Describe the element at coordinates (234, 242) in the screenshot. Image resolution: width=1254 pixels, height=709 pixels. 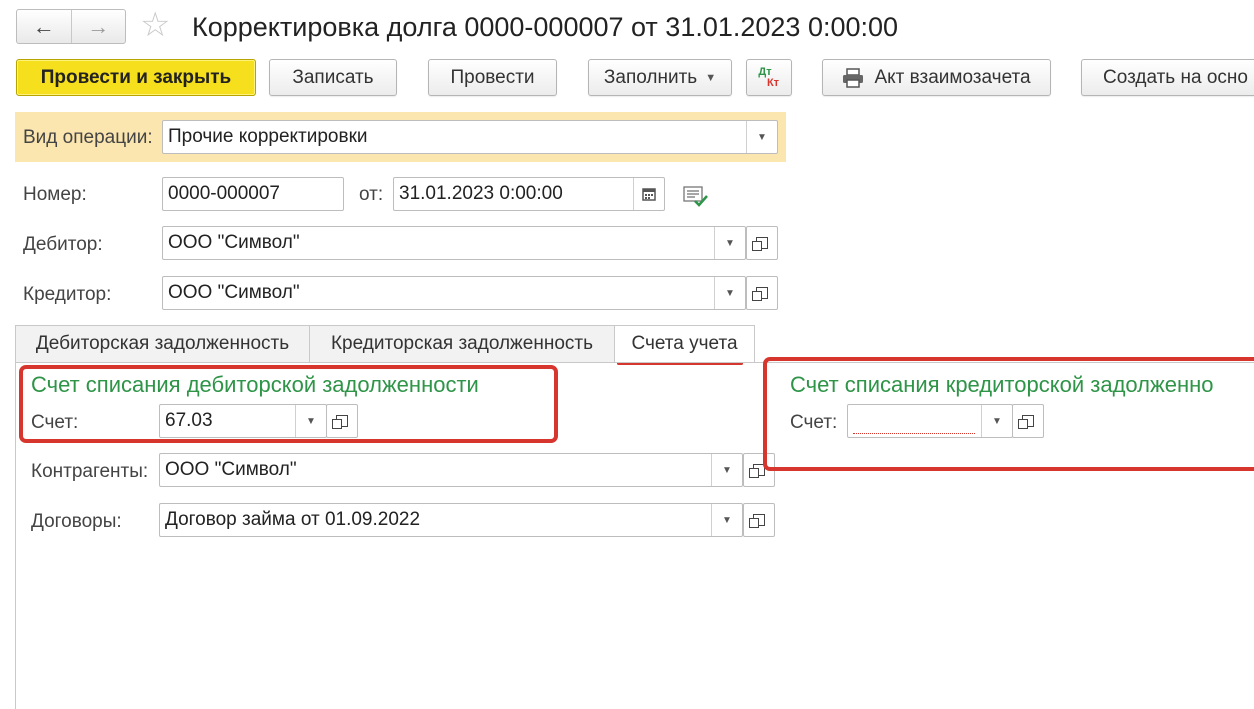
I see `debtor-value: ООО "Символ"` at that location.